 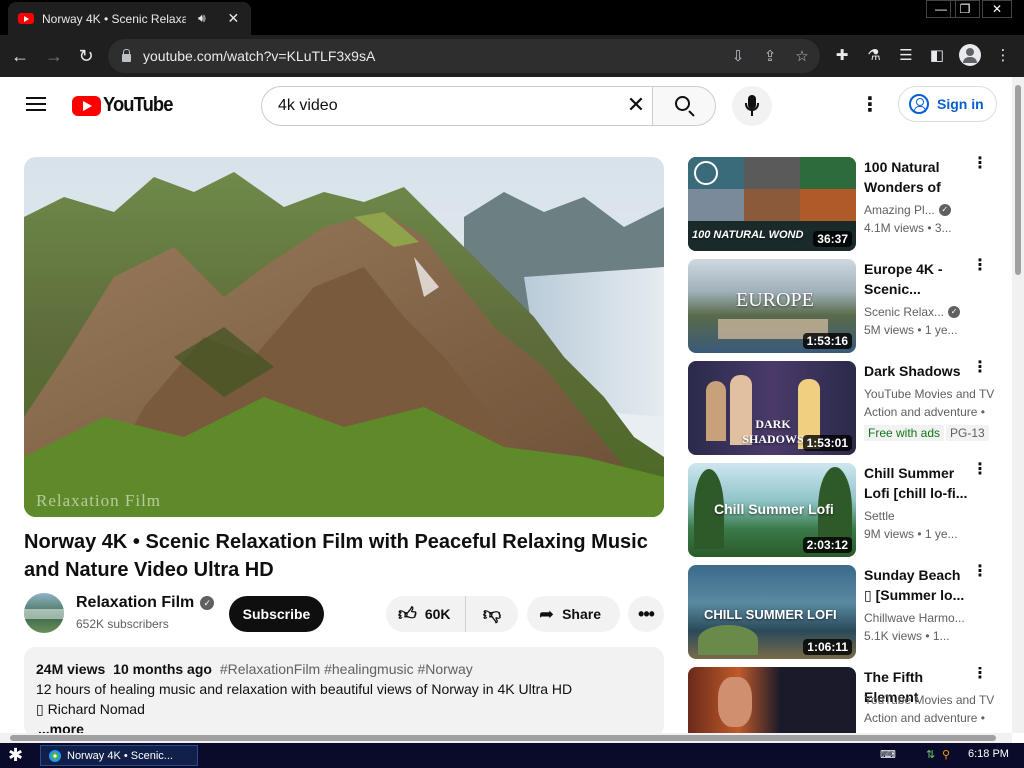 What do you see at coordinates (126, 55) in the screenshot?
I see `lock-icon` at bounding box center [126, 55].